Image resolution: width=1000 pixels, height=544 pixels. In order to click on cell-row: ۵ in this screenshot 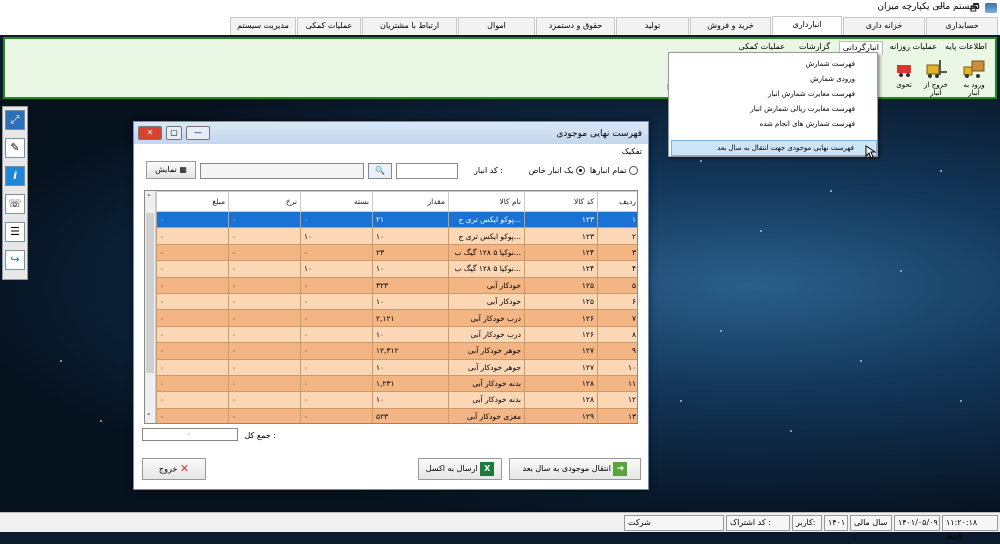, I will do `click(617, 285)`.